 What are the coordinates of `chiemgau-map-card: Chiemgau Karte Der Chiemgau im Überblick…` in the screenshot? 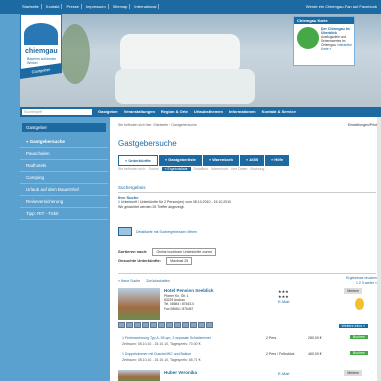 It's located at (324, 41).